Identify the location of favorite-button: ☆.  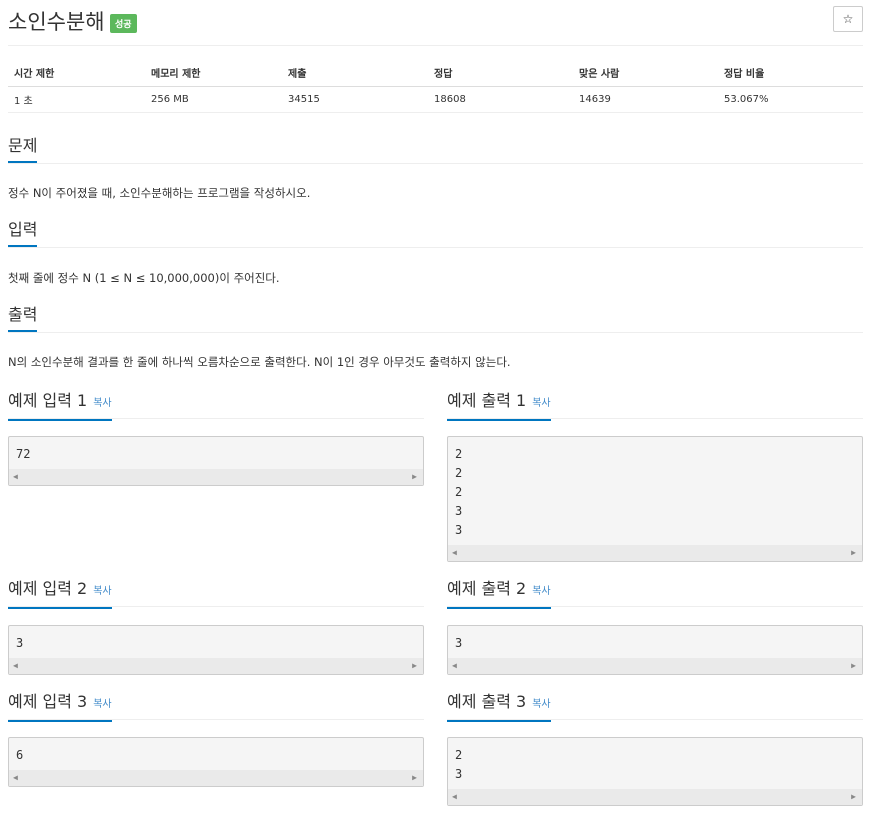
(848, 19).